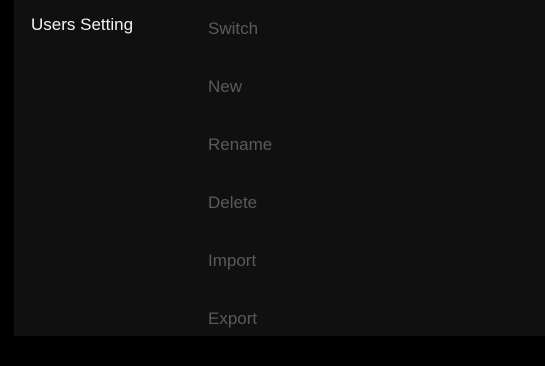 This screenshot has width=545, height=366. What do you see at coordinates (240, 221) in the screenshot?
I see `menu-item-delete: Delete` at bounding box center [240, 221].